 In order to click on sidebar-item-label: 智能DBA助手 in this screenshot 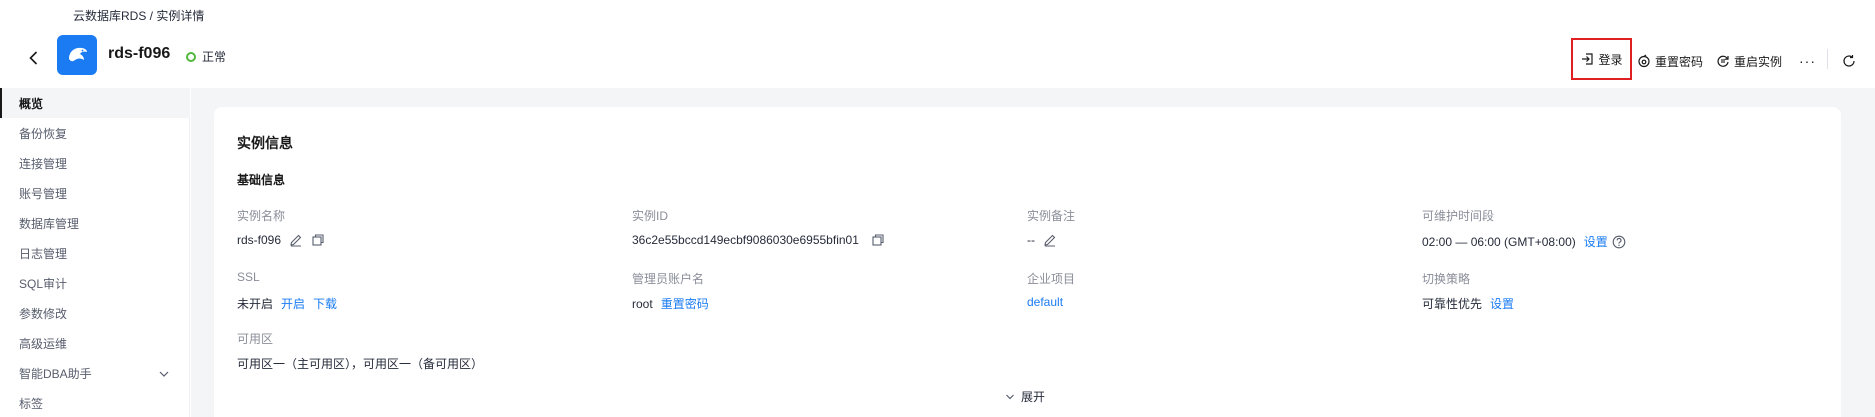, I will do `click(55, 373)`.